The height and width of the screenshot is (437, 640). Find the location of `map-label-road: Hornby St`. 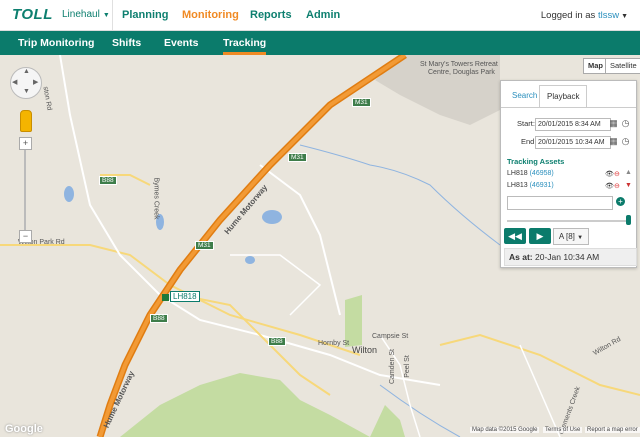

map-label-road: Hornby St is located at coordinates (334, 343).